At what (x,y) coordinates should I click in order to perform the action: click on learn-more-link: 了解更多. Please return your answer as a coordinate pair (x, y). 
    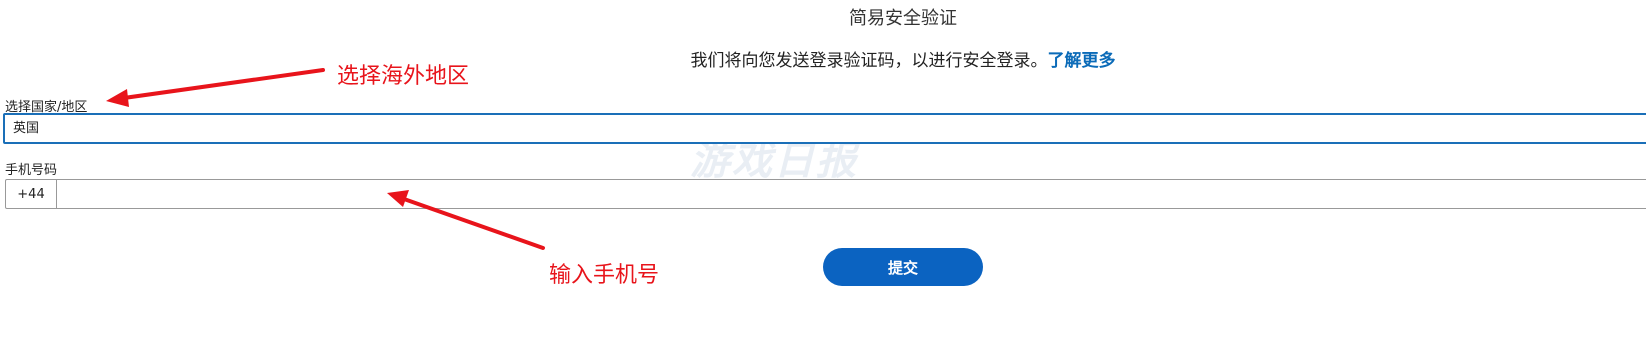
    Looking at the image, I should click on (1082, 61).